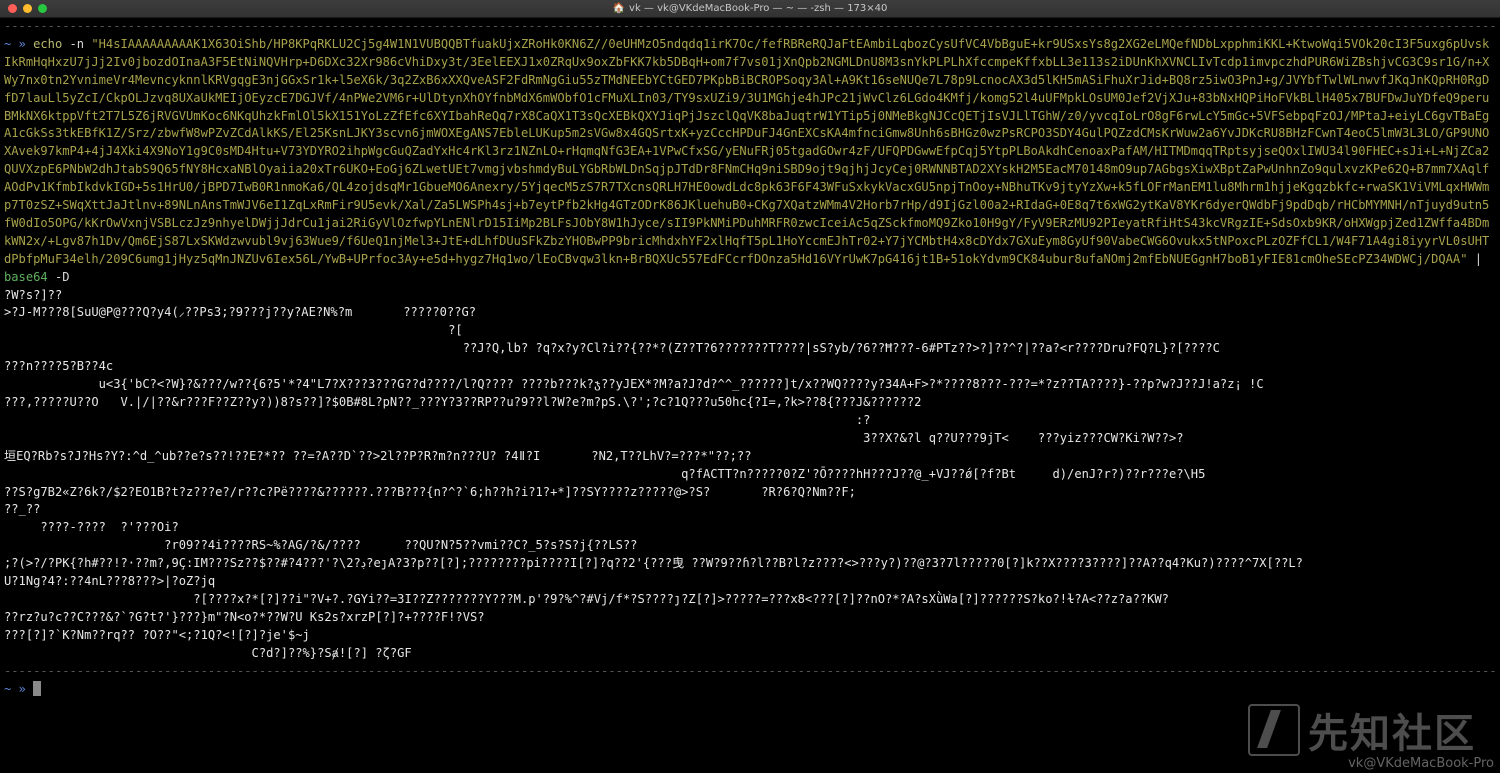 The width and height of the screenshot is (1500, 773). I want to click on watermark-brand: 先知社区, so click(1392, 734).